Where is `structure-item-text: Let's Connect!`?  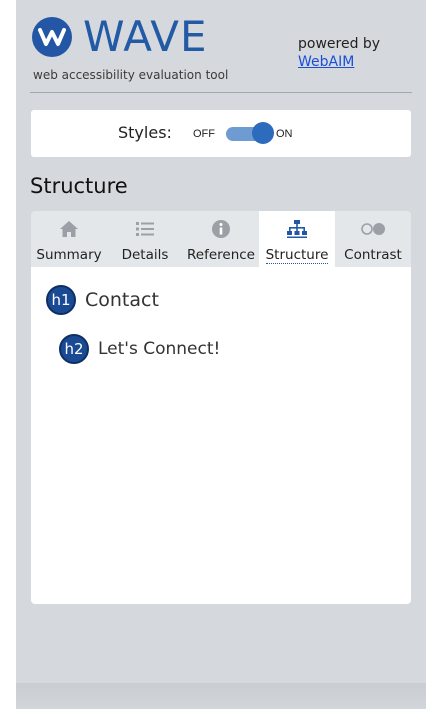 structure-item-text: Let's Connect! is located at coordinates (159, 349).